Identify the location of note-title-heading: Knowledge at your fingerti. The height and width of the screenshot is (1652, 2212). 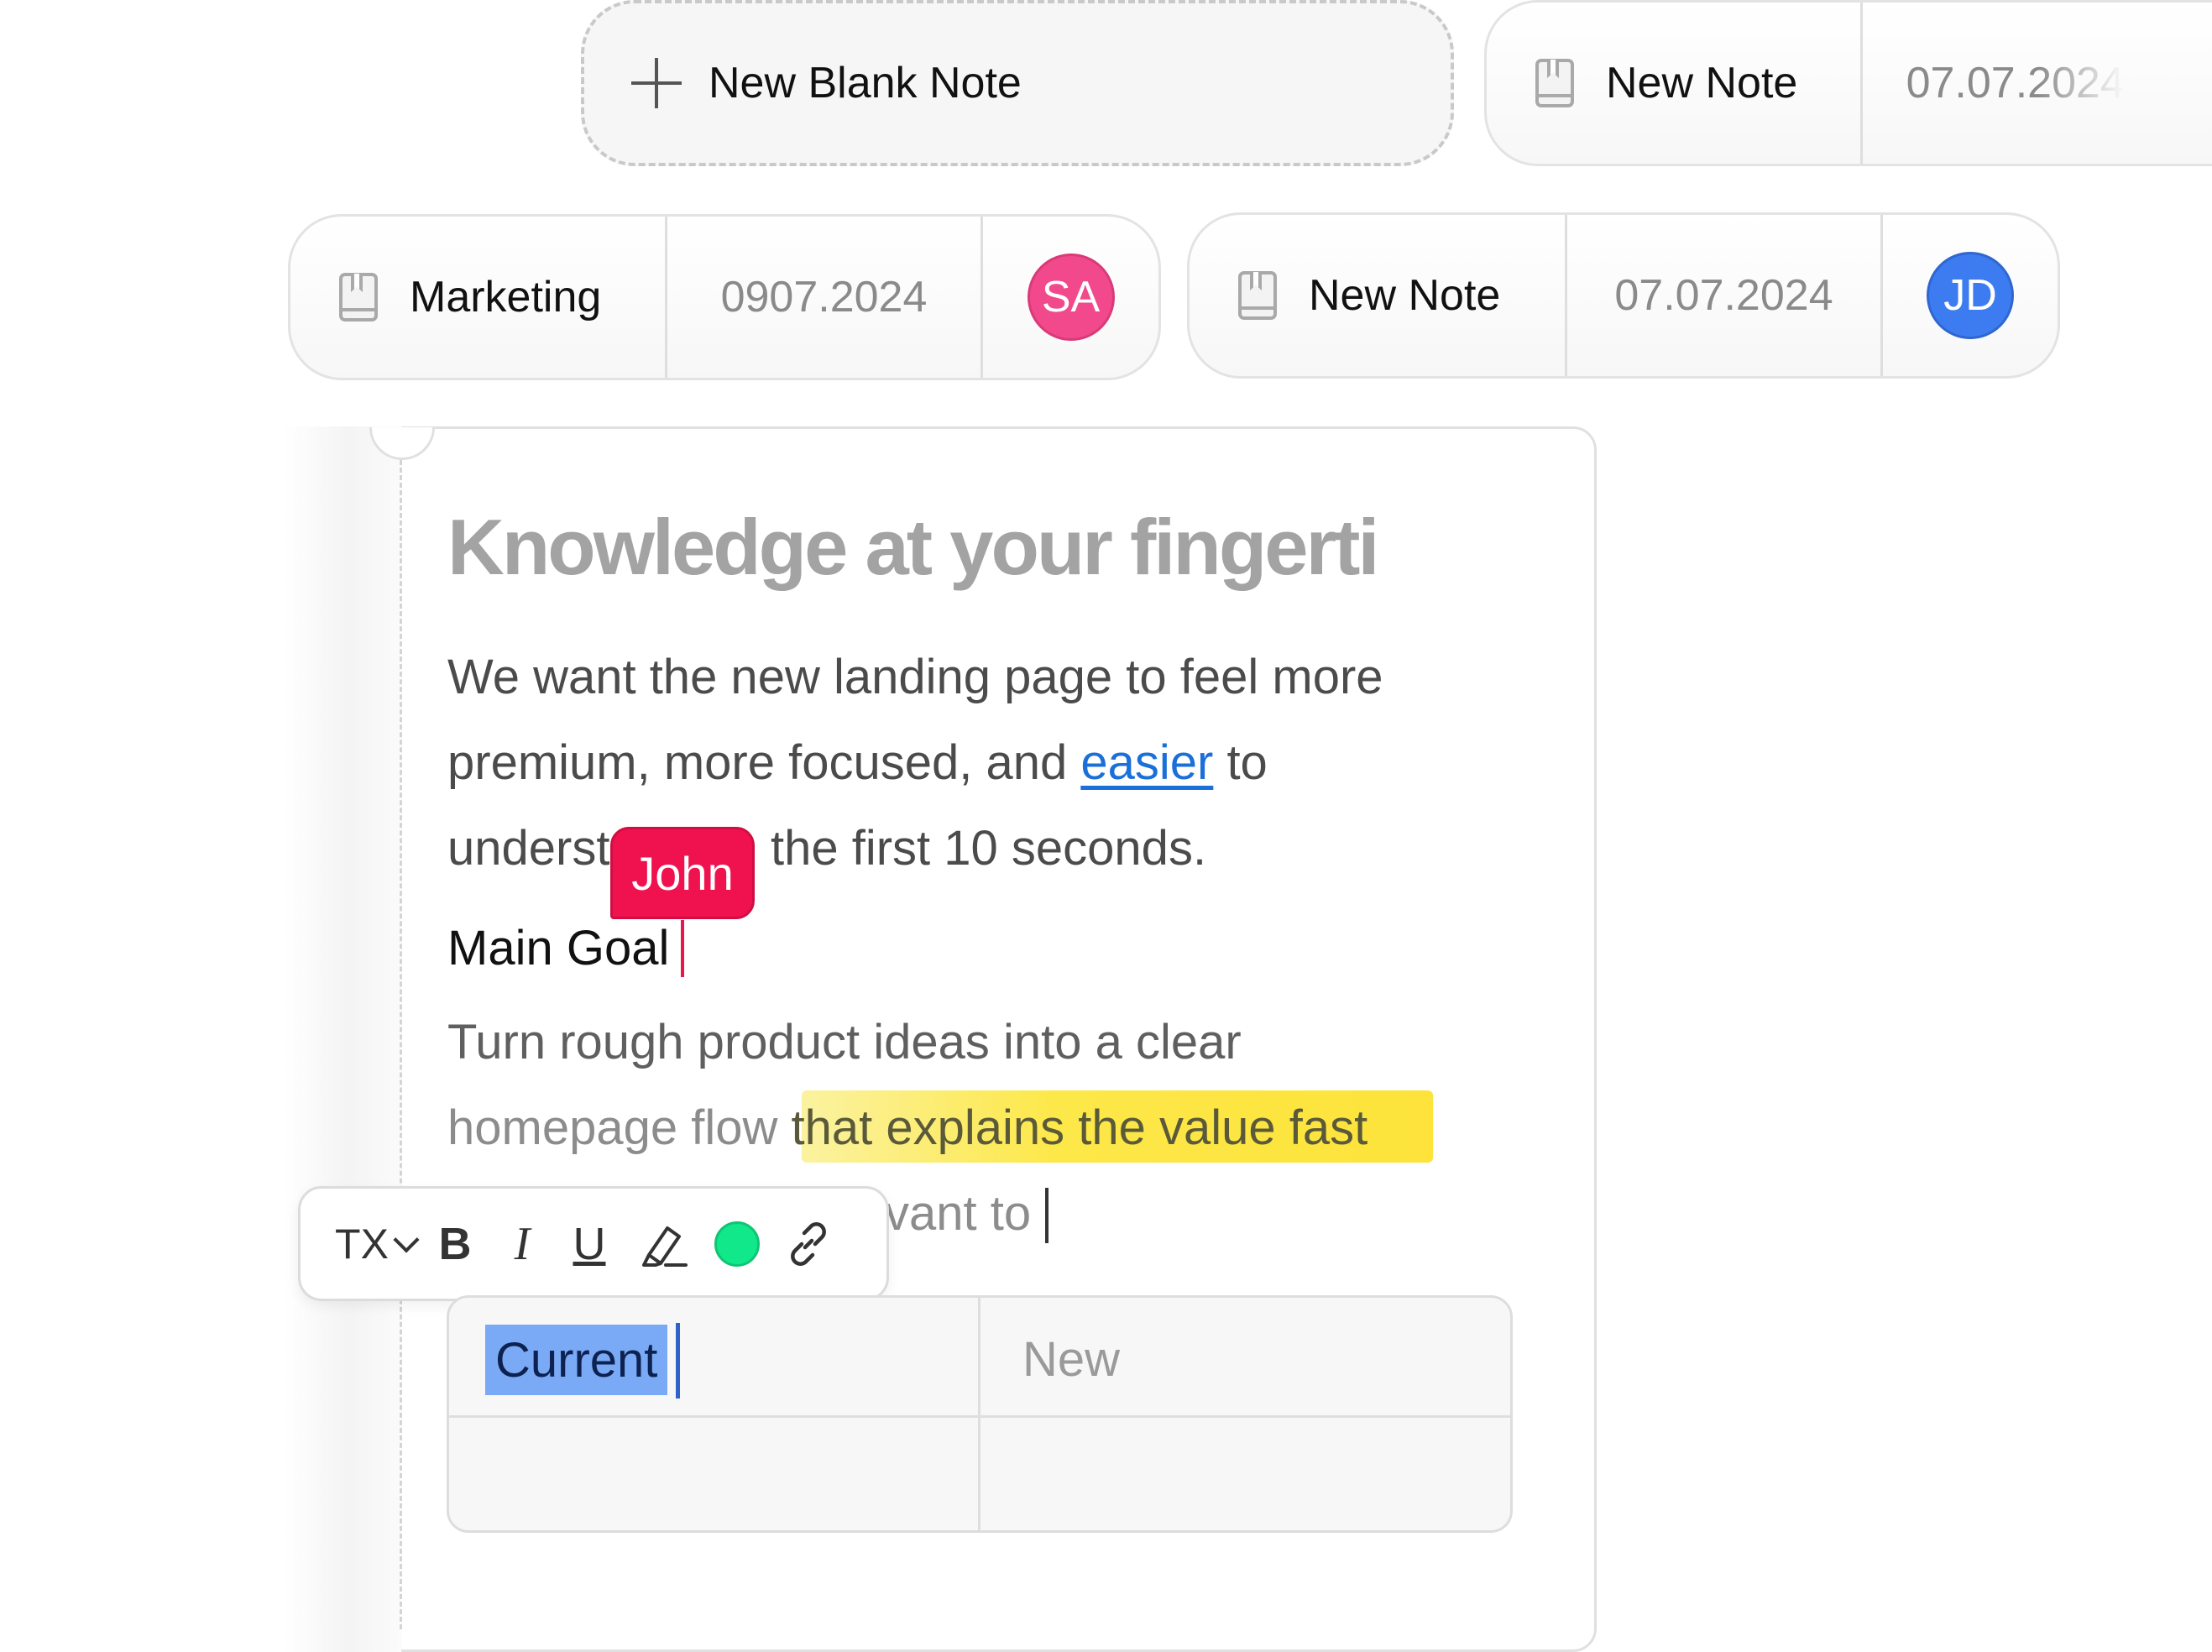
(914, 547).